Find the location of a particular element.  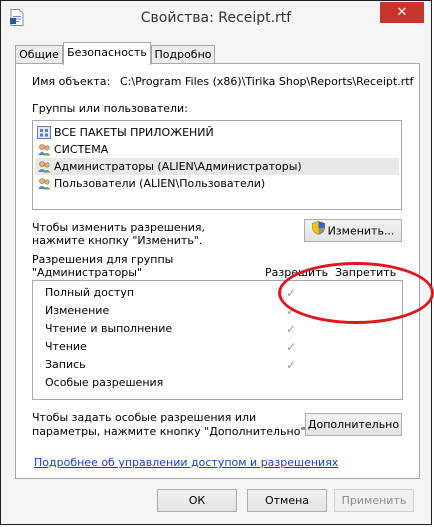

allow-column-header: Разрешить is located at coordinates (297, 272).